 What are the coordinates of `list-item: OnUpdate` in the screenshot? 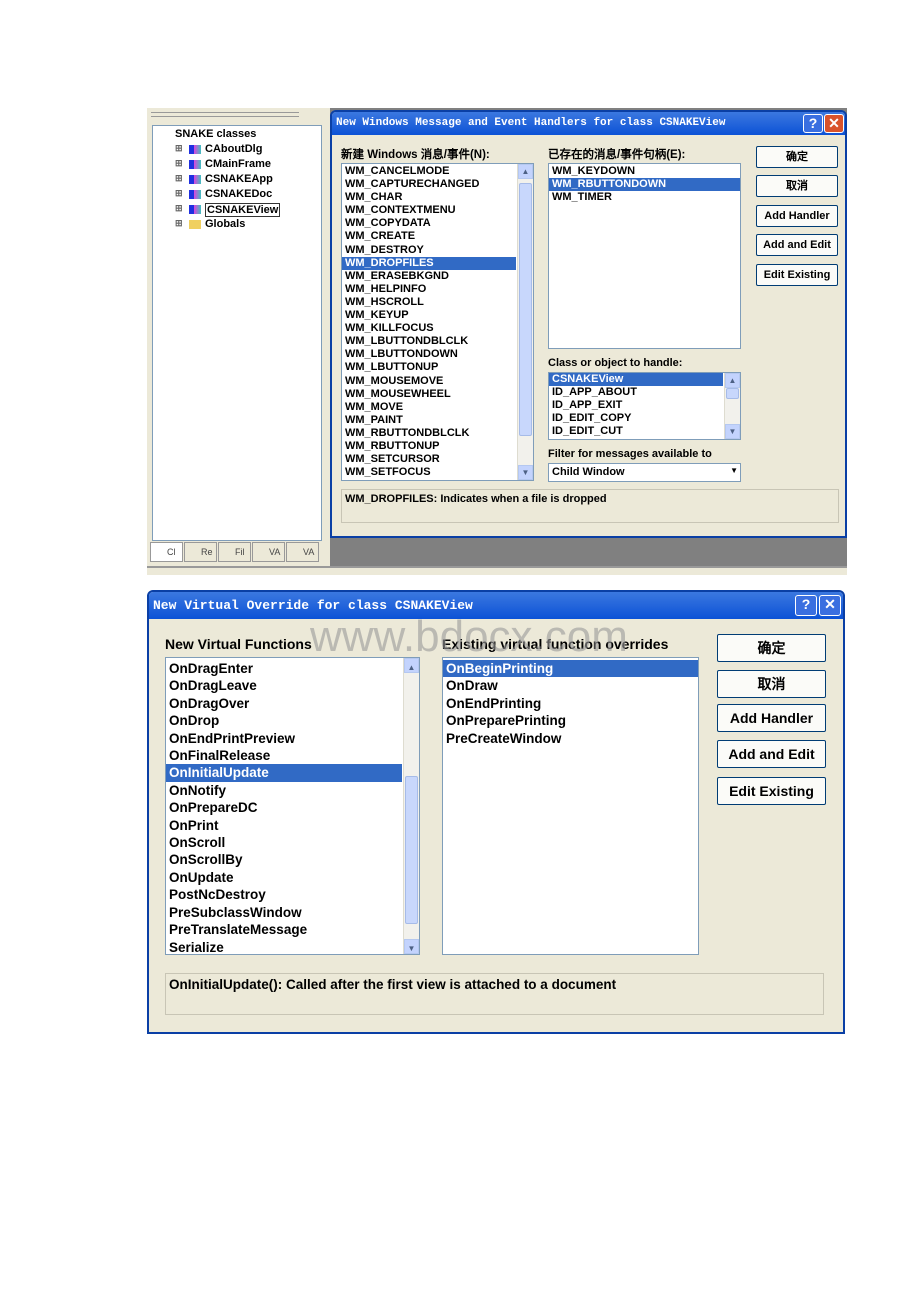 It's located at (284, 877).